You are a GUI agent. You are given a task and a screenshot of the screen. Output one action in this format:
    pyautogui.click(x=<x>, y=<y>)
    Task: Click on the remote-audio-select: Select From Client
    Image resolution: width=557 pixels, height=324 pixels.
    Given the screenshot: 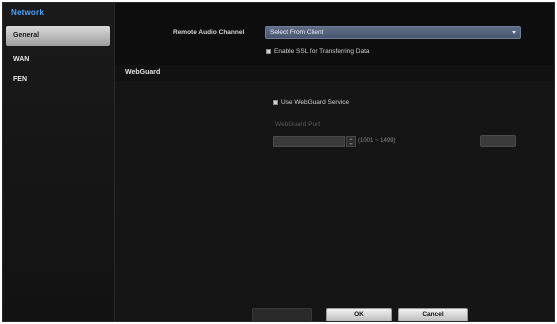 What is the action you would take?
    pyautogui.click(x=393, y=32)
    